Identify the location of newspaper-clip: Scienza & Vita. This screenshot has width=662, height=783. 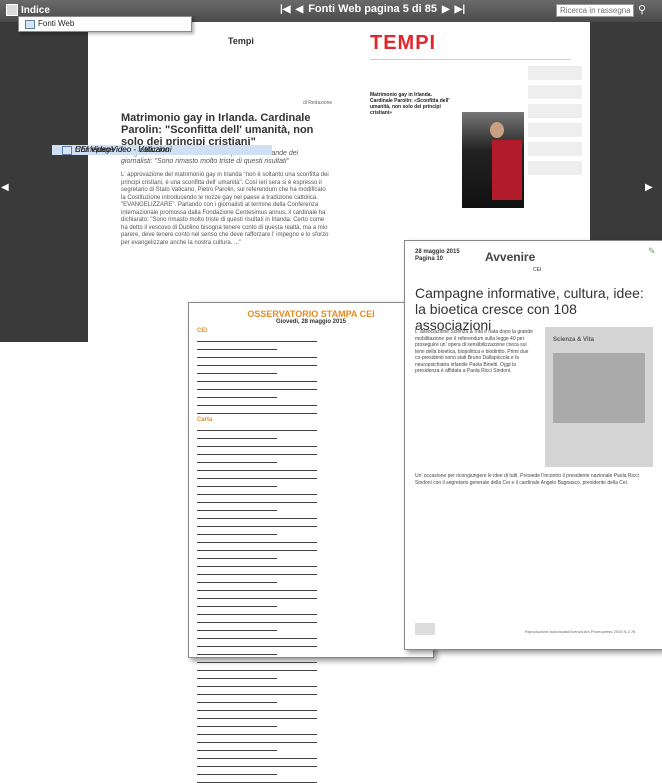
(599, 397).